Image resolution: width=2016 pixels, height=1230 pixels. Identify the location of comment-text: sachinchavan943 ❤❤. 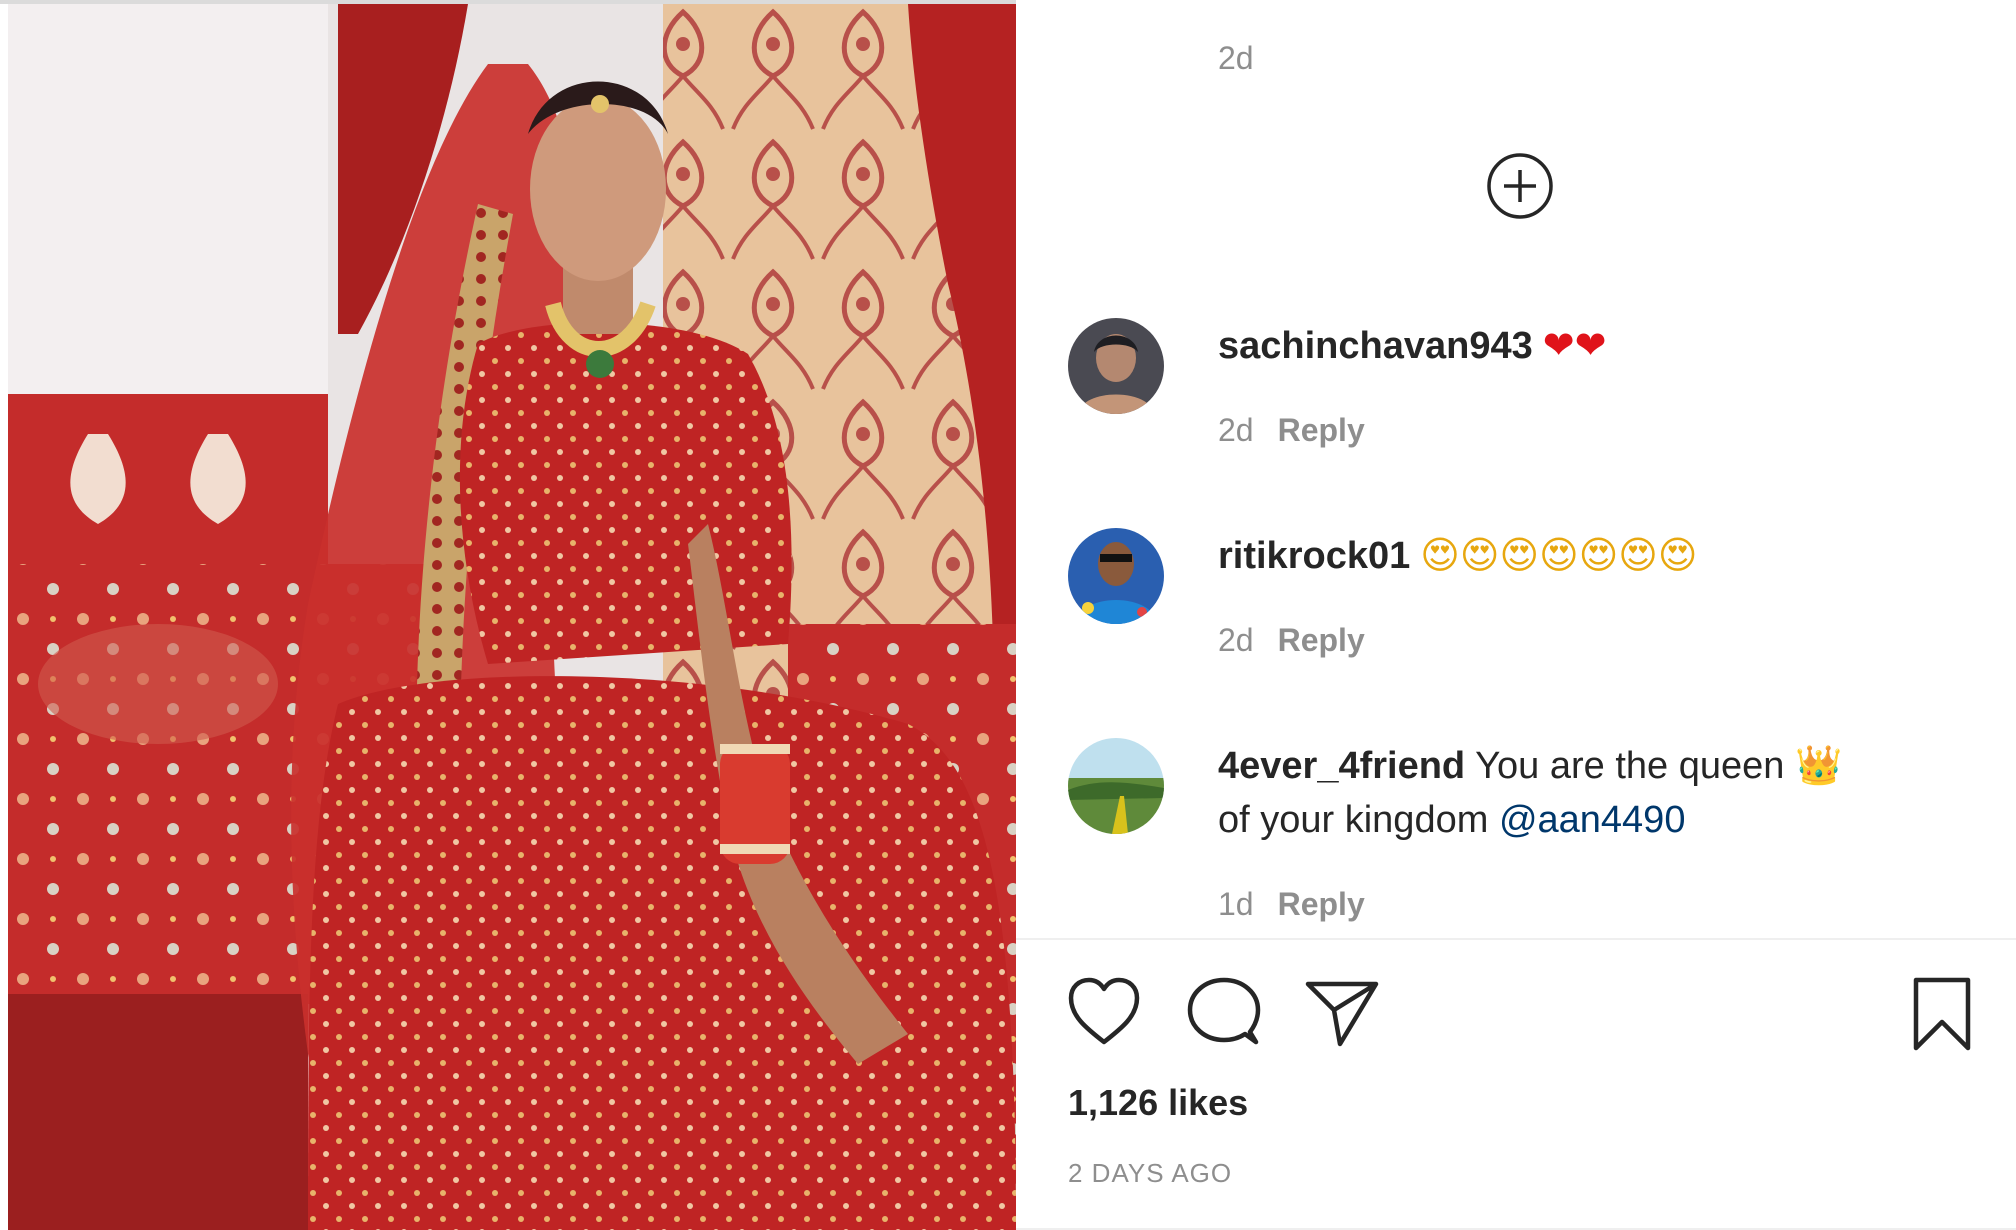
(1578, 345).